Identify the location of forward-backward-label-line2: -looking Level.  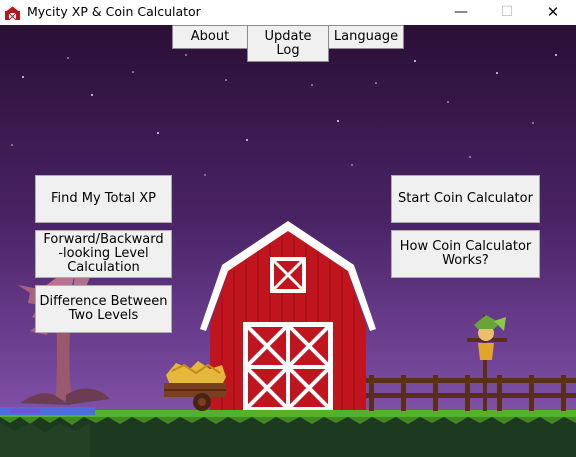
(103, 253).